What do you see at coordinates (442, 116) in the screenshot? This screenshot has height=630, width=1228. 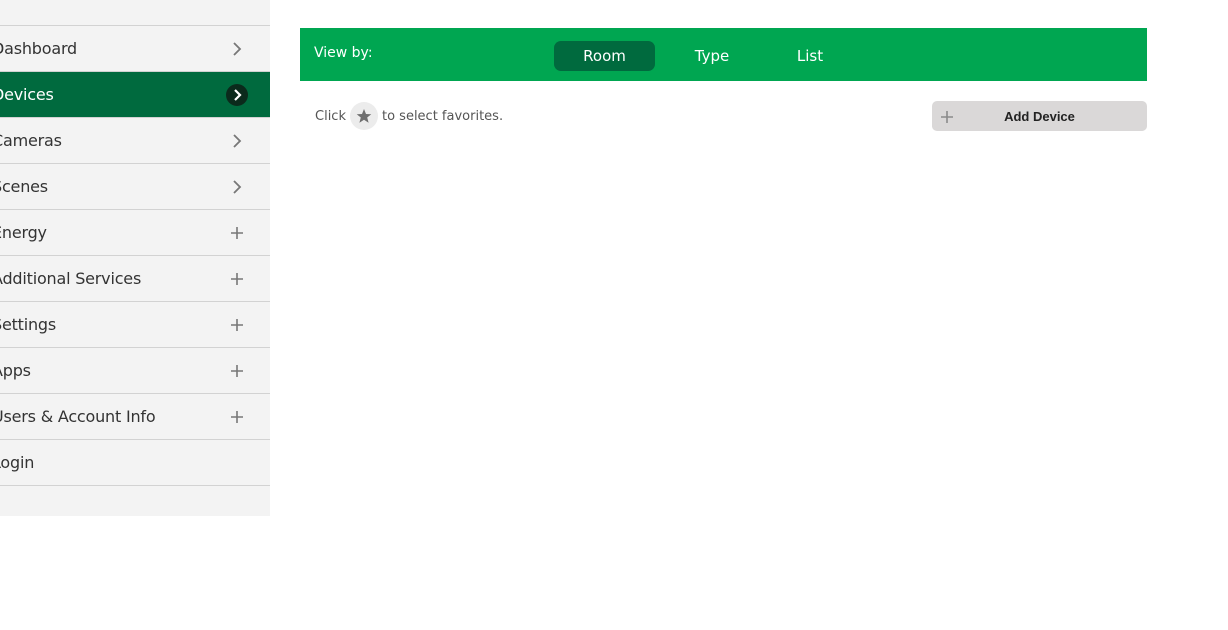 I see `favorites-hint-suffix: to select favorites.` at bounding box center [442, 116].